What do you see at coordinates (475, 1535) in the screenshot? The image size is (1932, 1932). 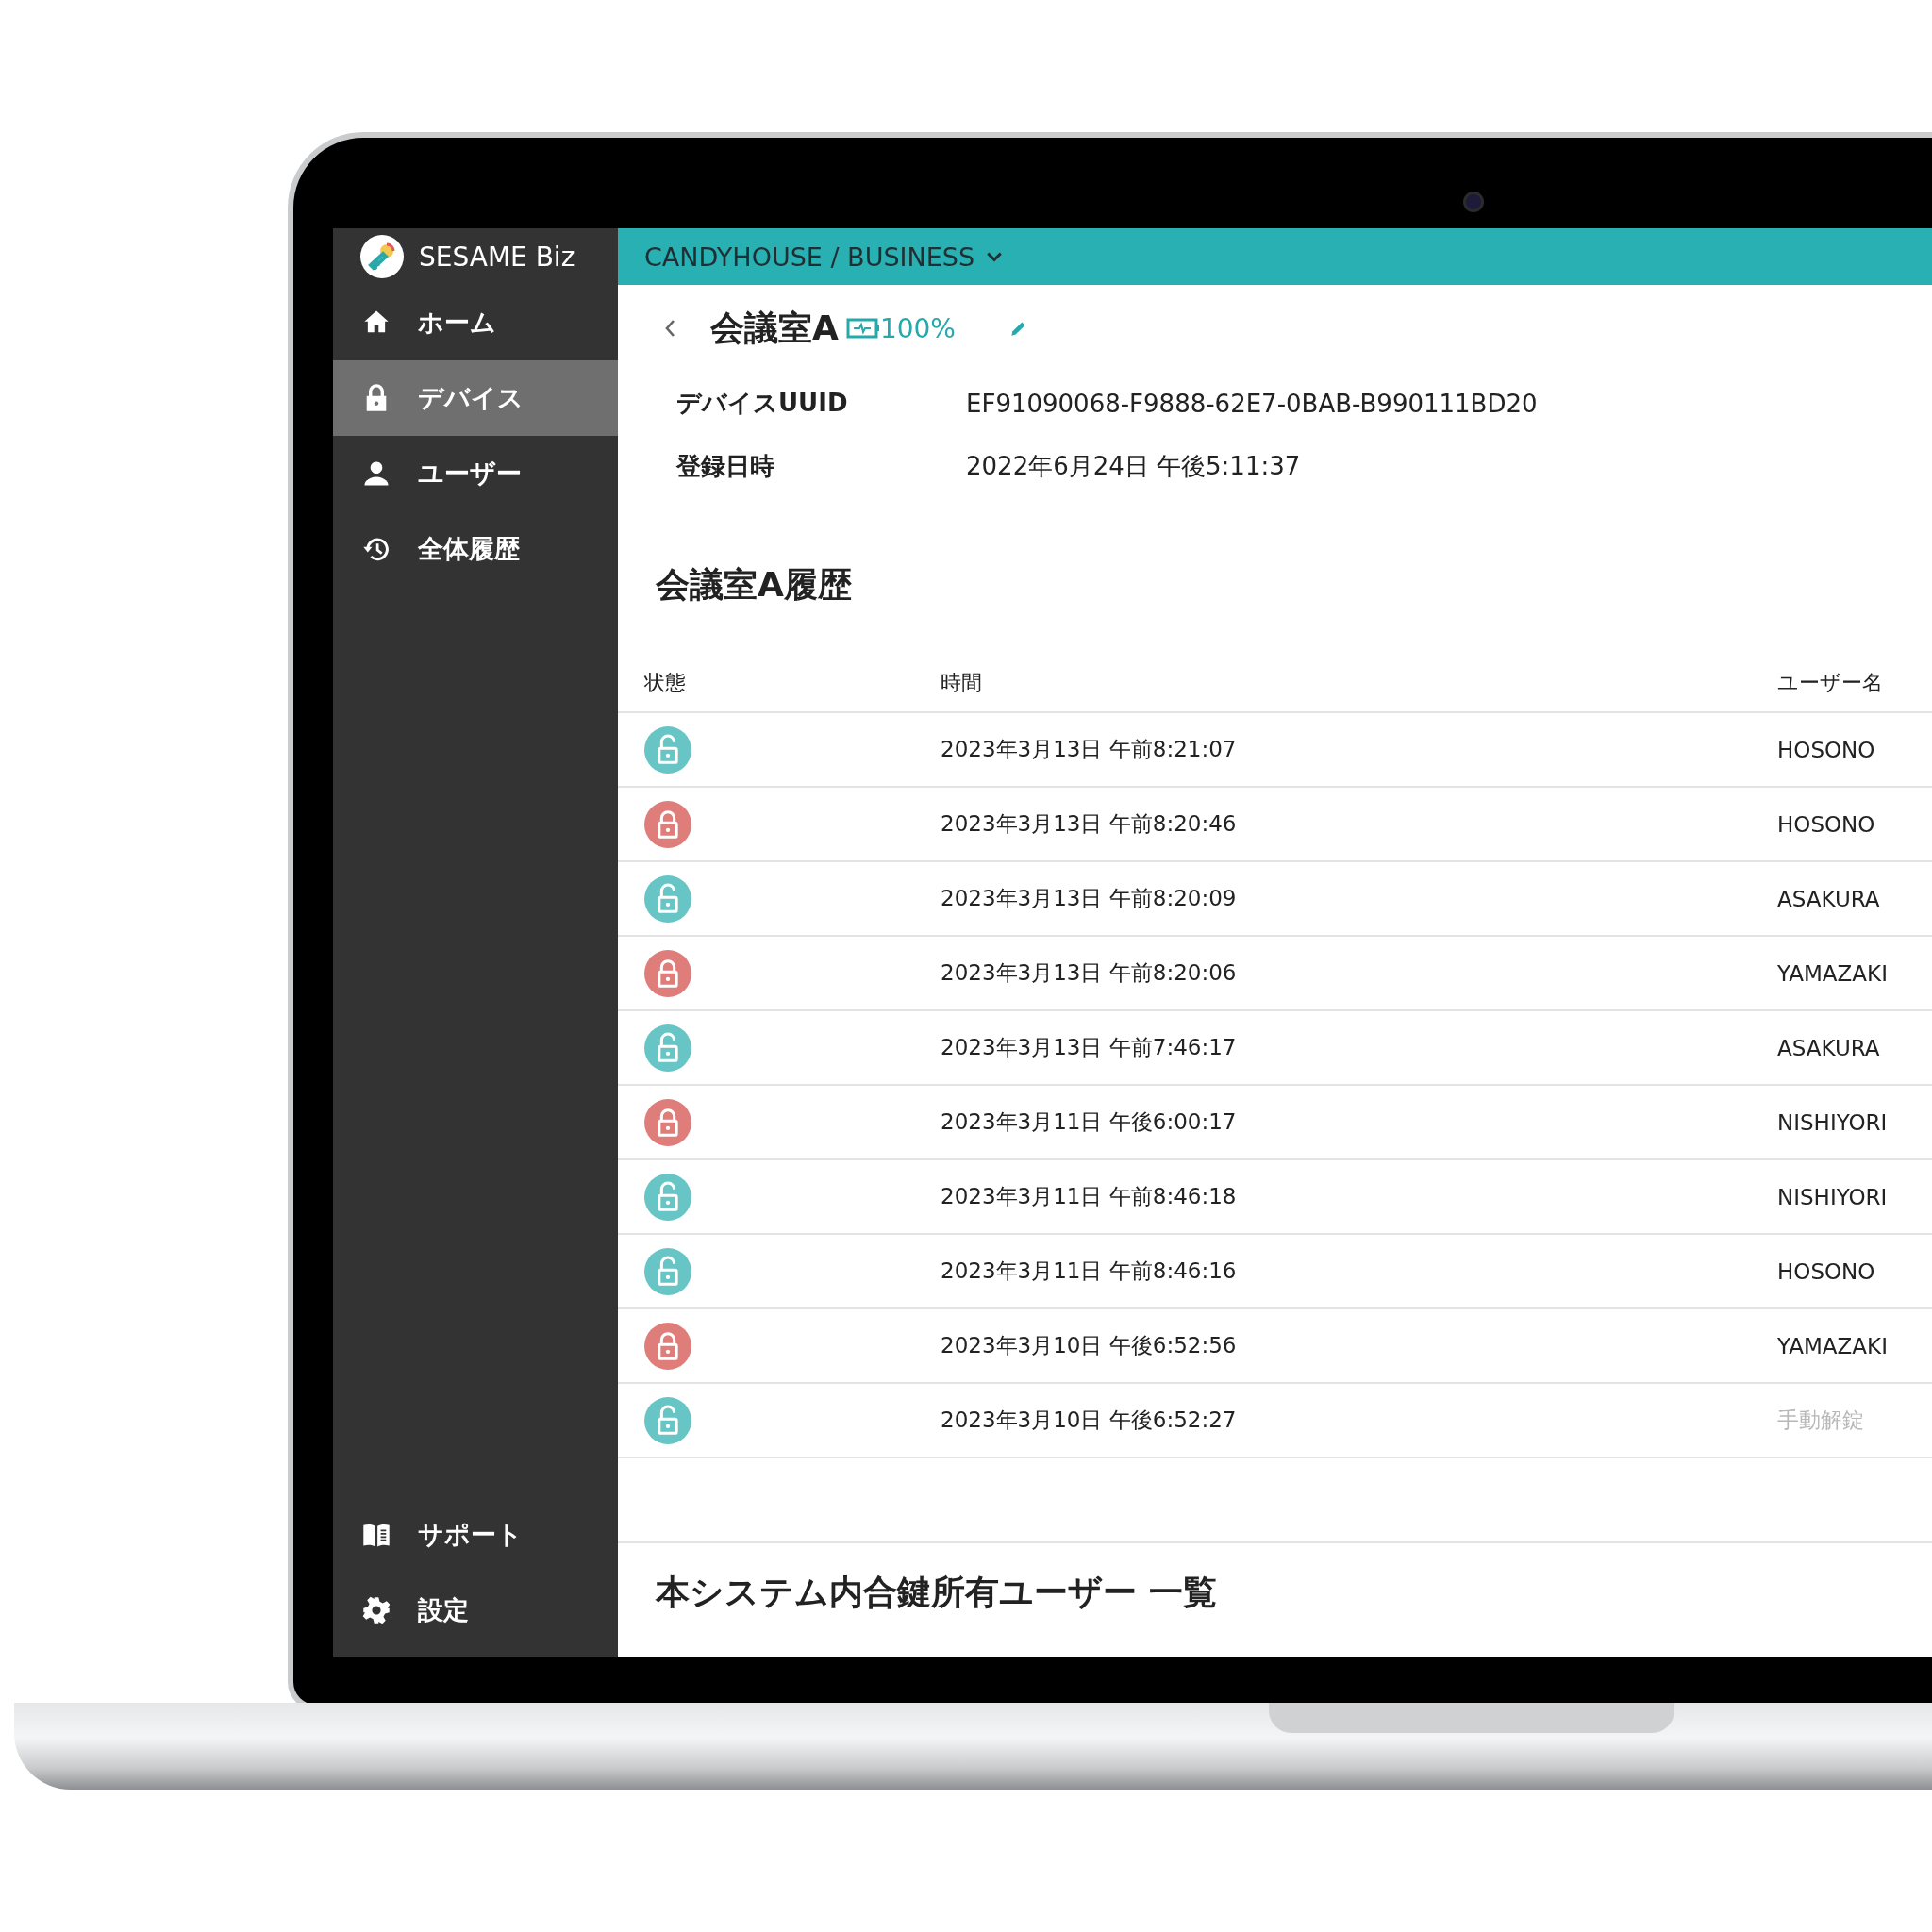 I see `sidebar-item: サポート` at bounding box center [475, 1535].